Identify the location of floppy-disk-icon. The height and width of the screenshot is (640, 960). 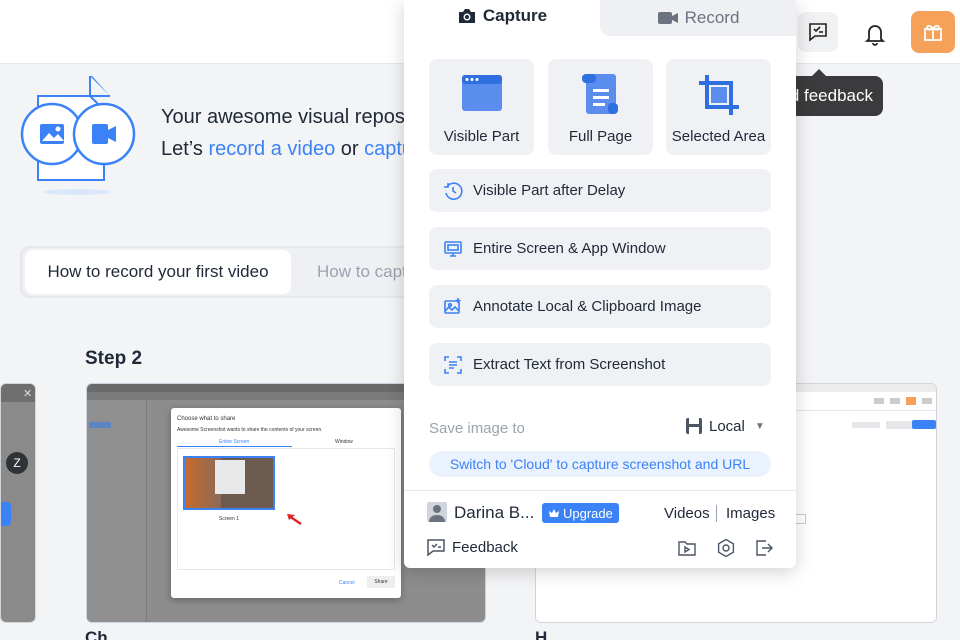
(694, 426).